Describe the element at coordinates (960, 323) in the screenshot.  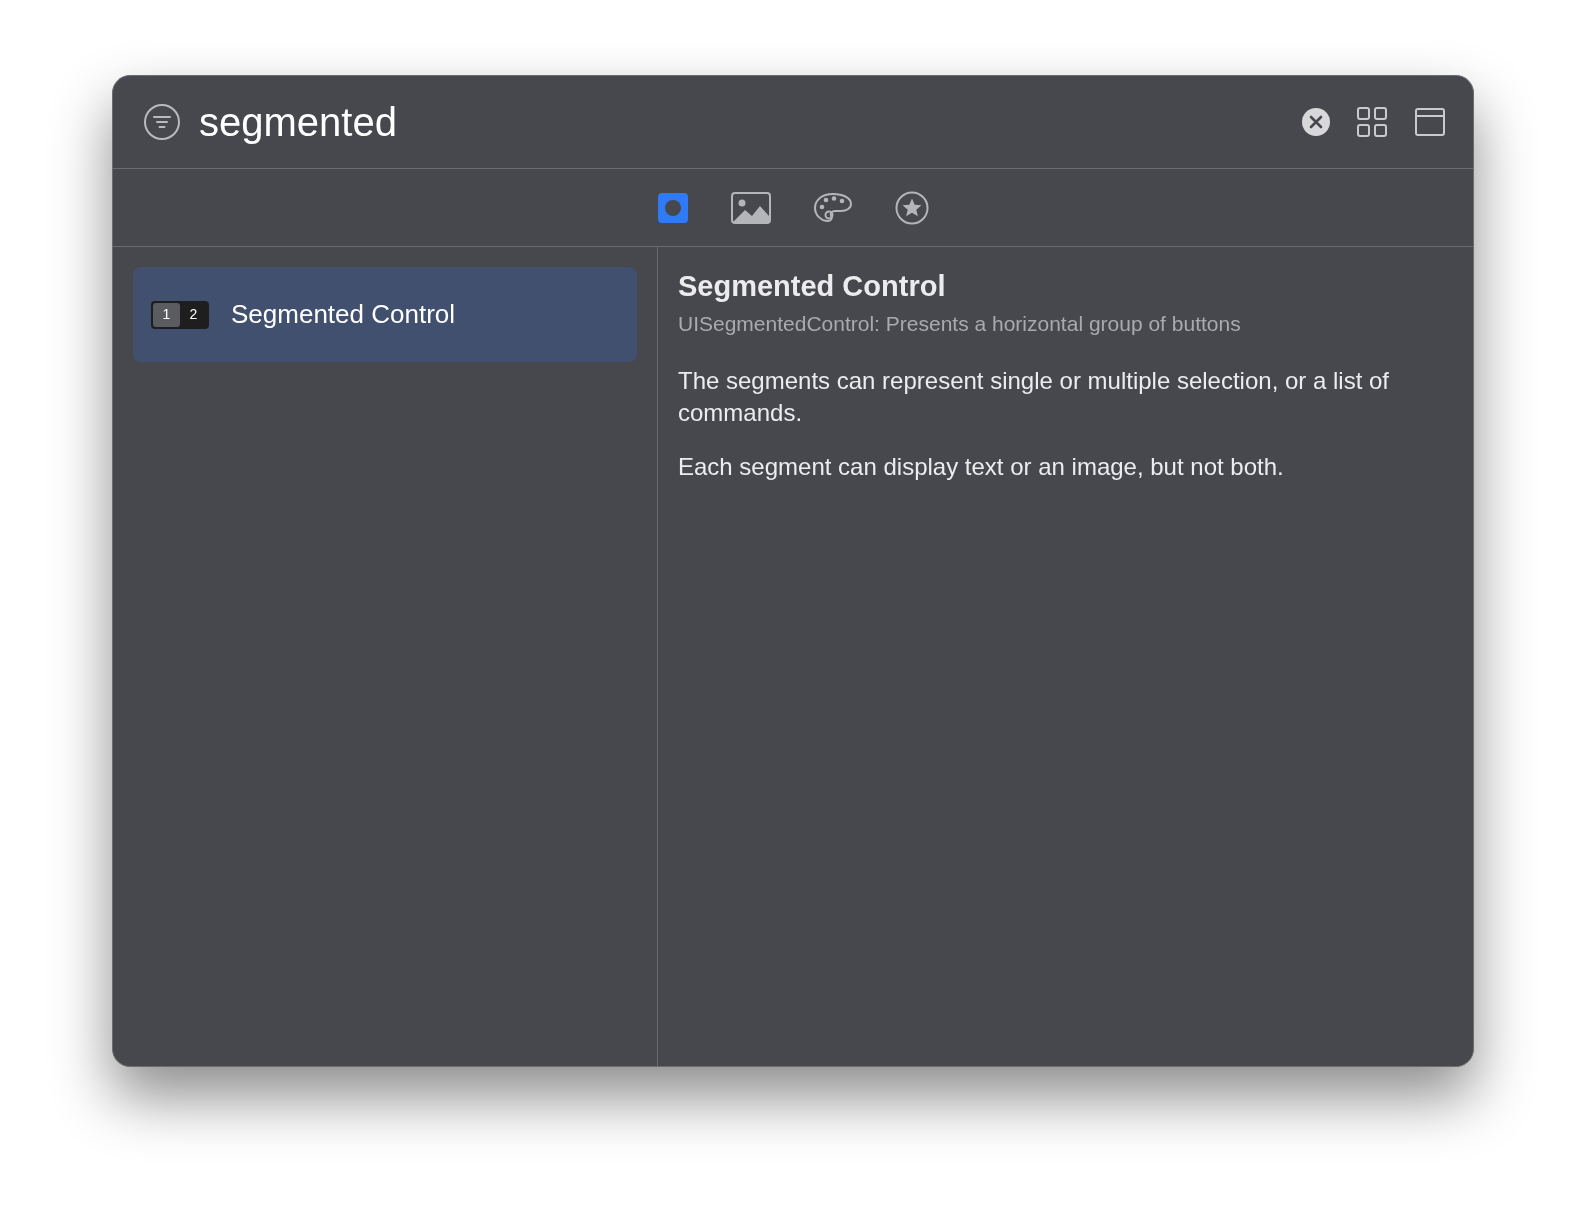
I see `detail-subtitle: UISegmentedControl: Presents a horizontal group of buttons` at that location.